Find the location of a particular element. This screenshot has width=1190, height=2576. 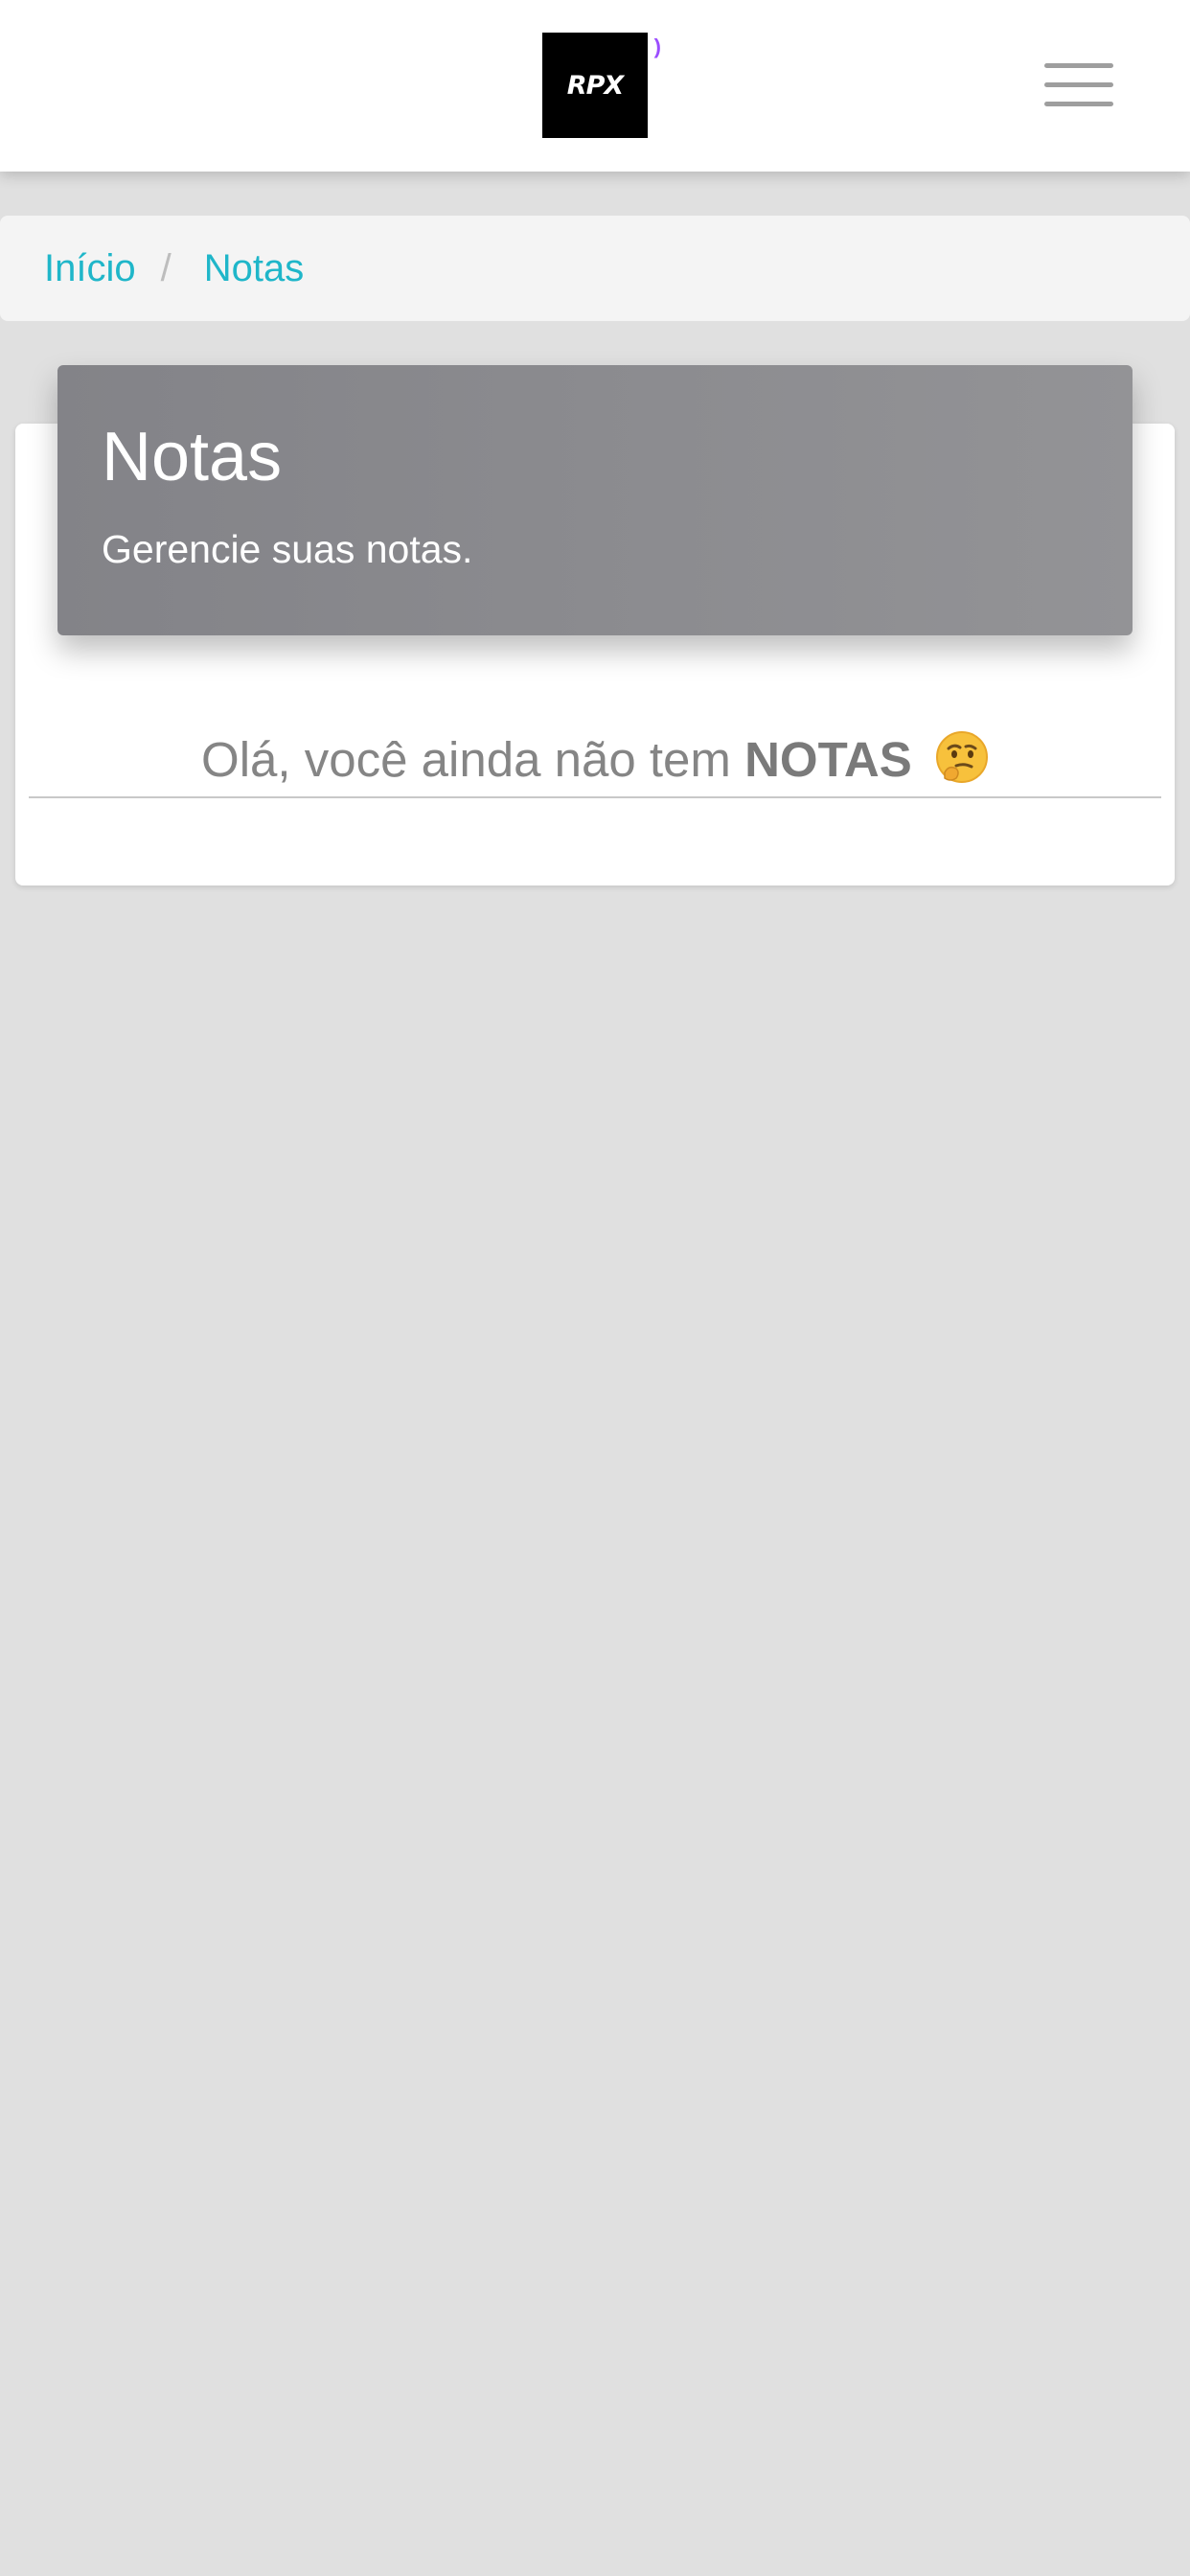

card-header: Notas Gerencie suas notas. is located at coordinates (595, 500).